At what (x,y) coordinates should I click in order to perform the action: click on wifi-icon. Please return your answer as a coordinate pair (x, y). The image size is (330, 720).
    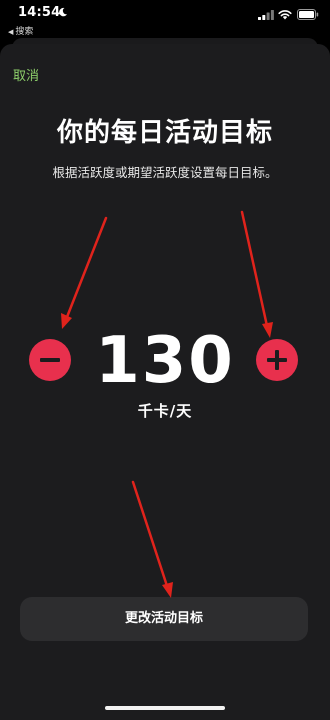
    Looking at the image, I should click on (285, 15).